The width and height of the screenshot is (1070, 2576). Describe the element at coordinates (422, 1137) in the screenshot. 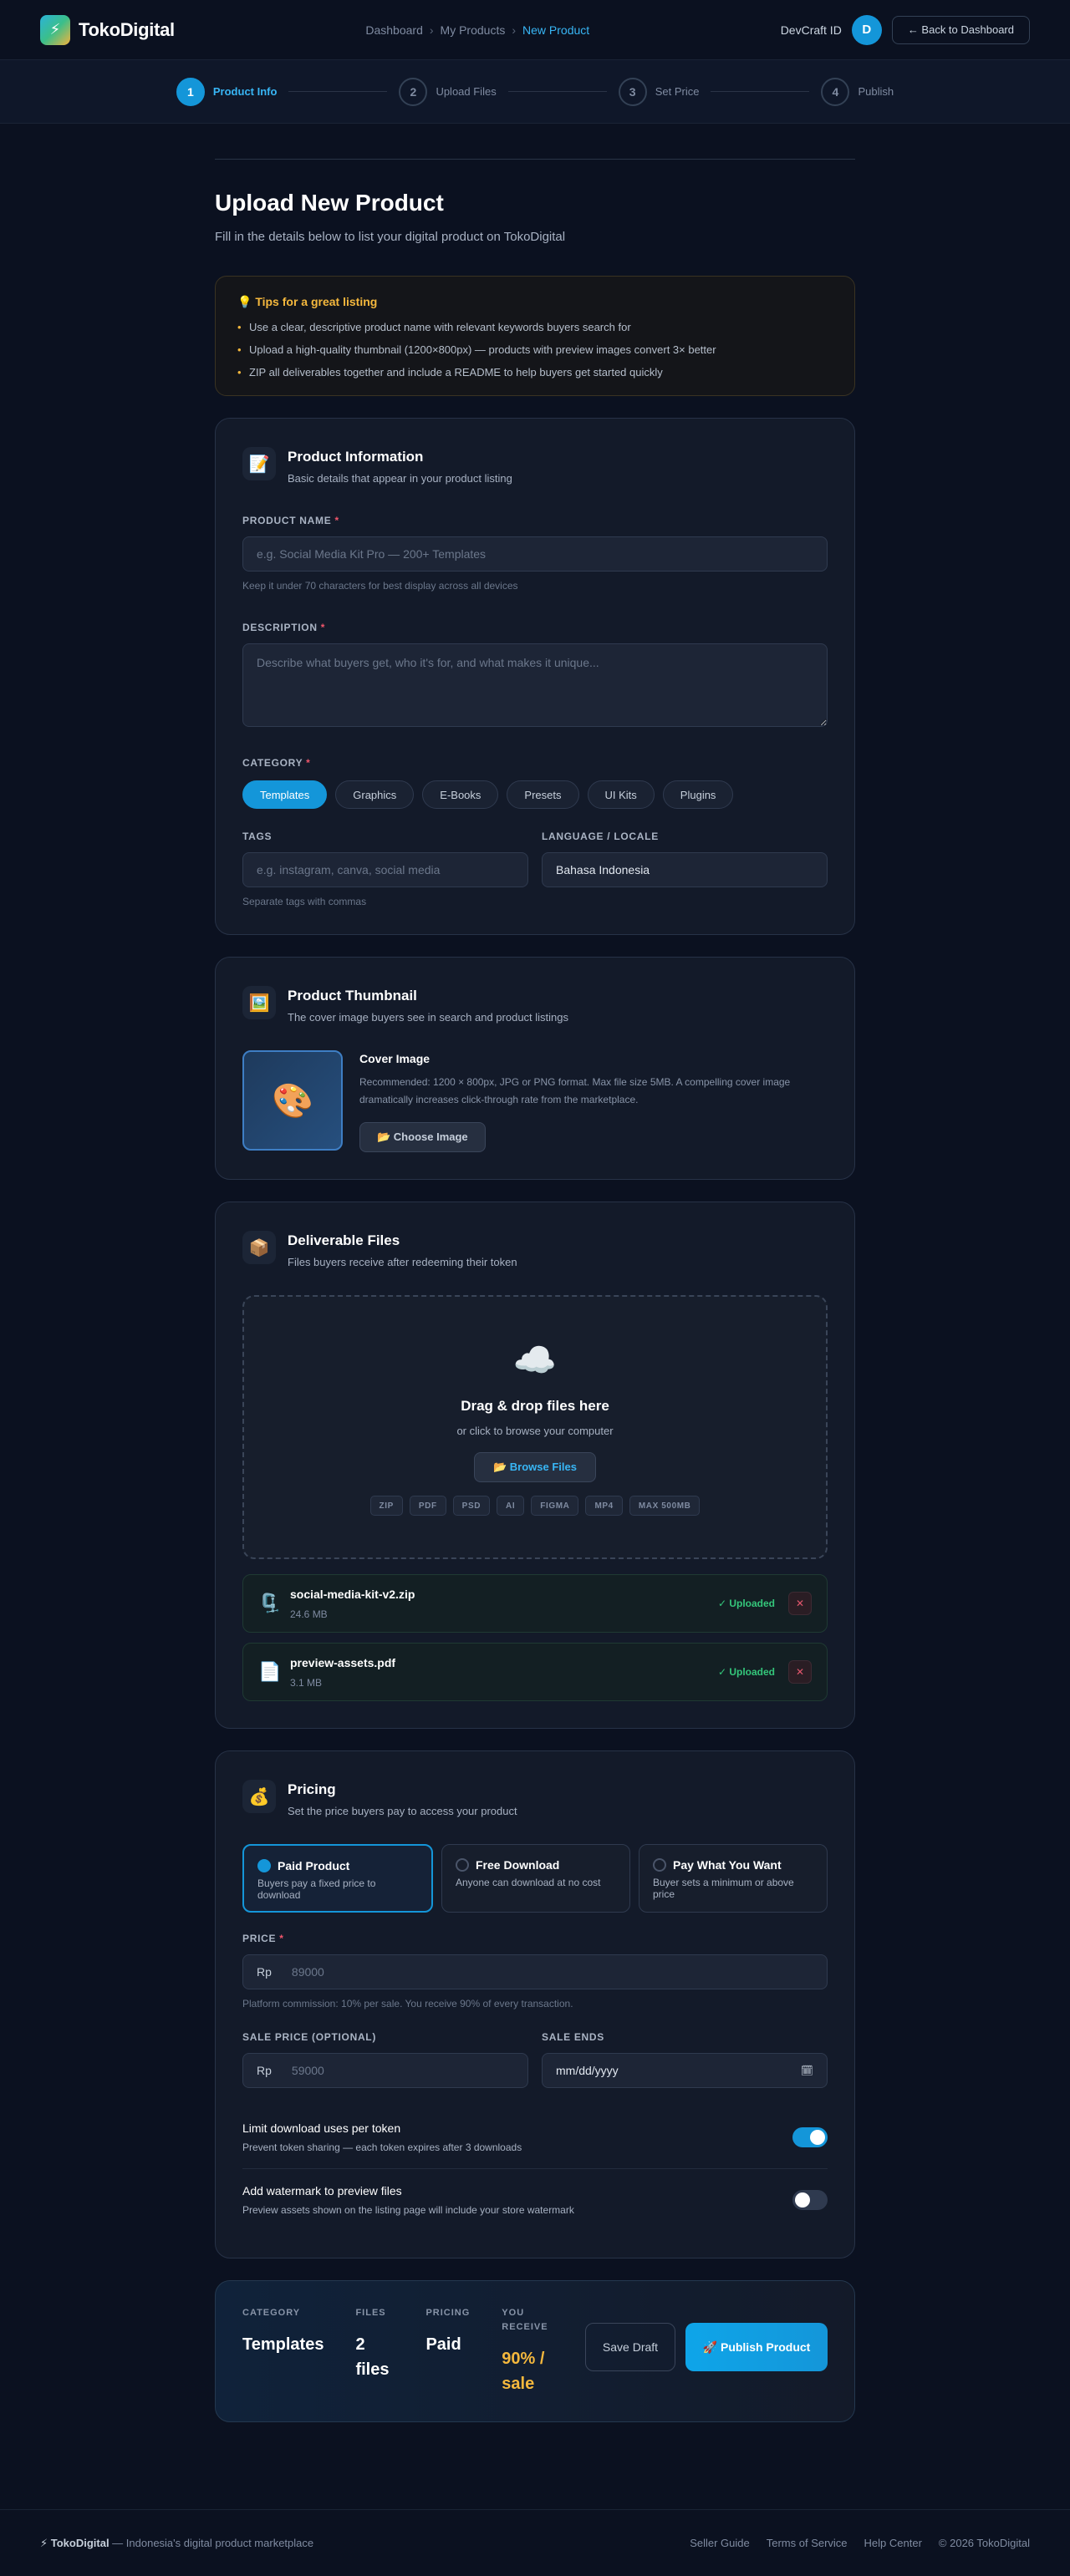

I see `choose-image-button: 📂 Choose Image` at that location.